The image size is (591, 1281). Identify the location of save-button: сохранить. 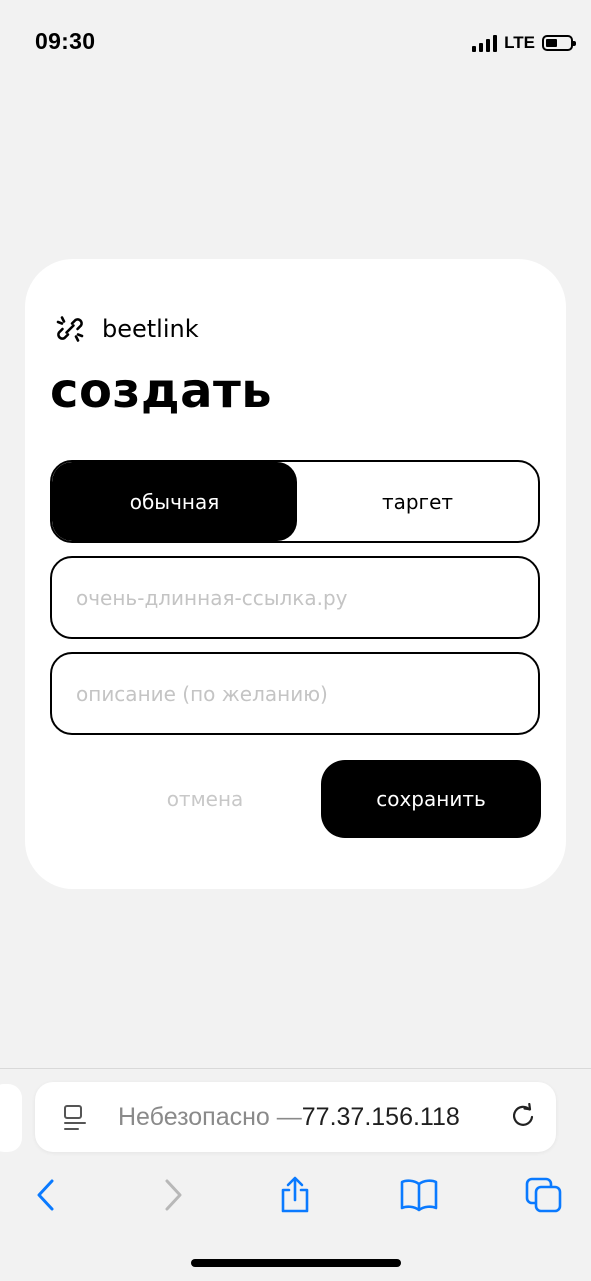
(431, 799).